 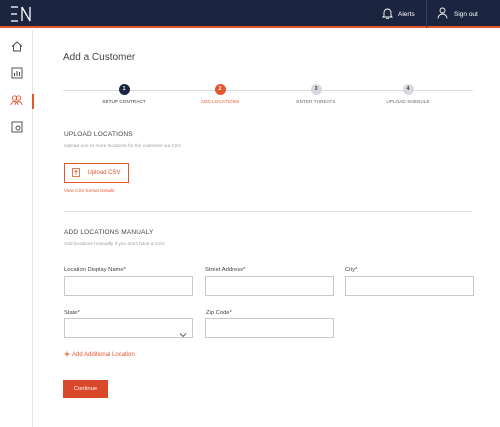 What do you see at coordinates (269, 328) in the screenshot?
I see `zip-code-field` at bounding box center [269, 328].